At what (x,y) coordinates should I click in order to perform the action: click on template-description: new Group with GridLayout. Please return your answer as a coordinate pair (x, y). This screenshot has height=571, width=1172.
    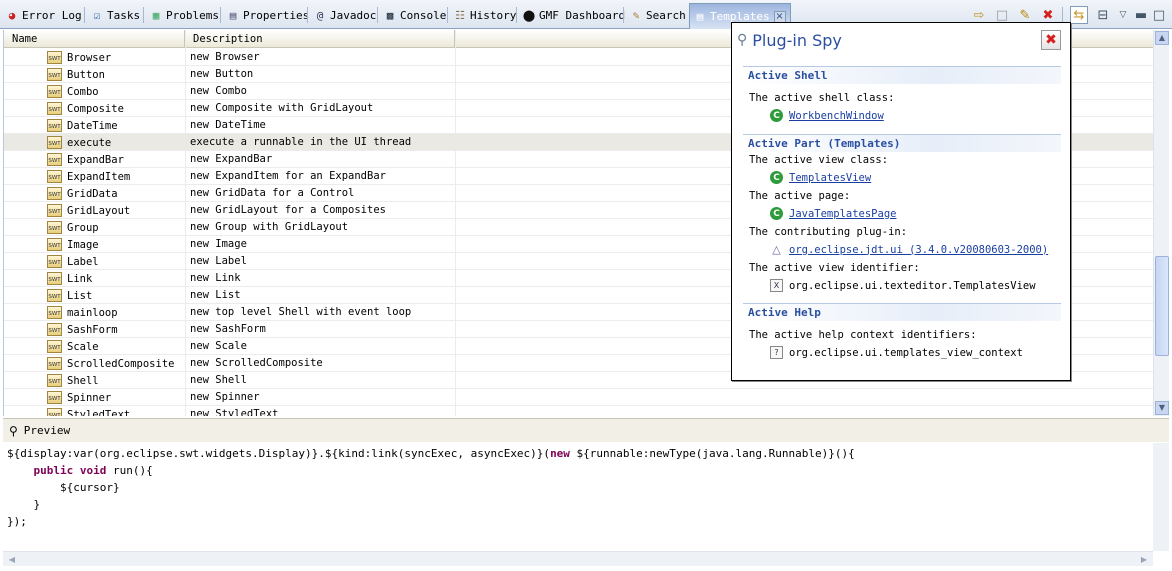
    Looking at the image, I should click on (269, 227).